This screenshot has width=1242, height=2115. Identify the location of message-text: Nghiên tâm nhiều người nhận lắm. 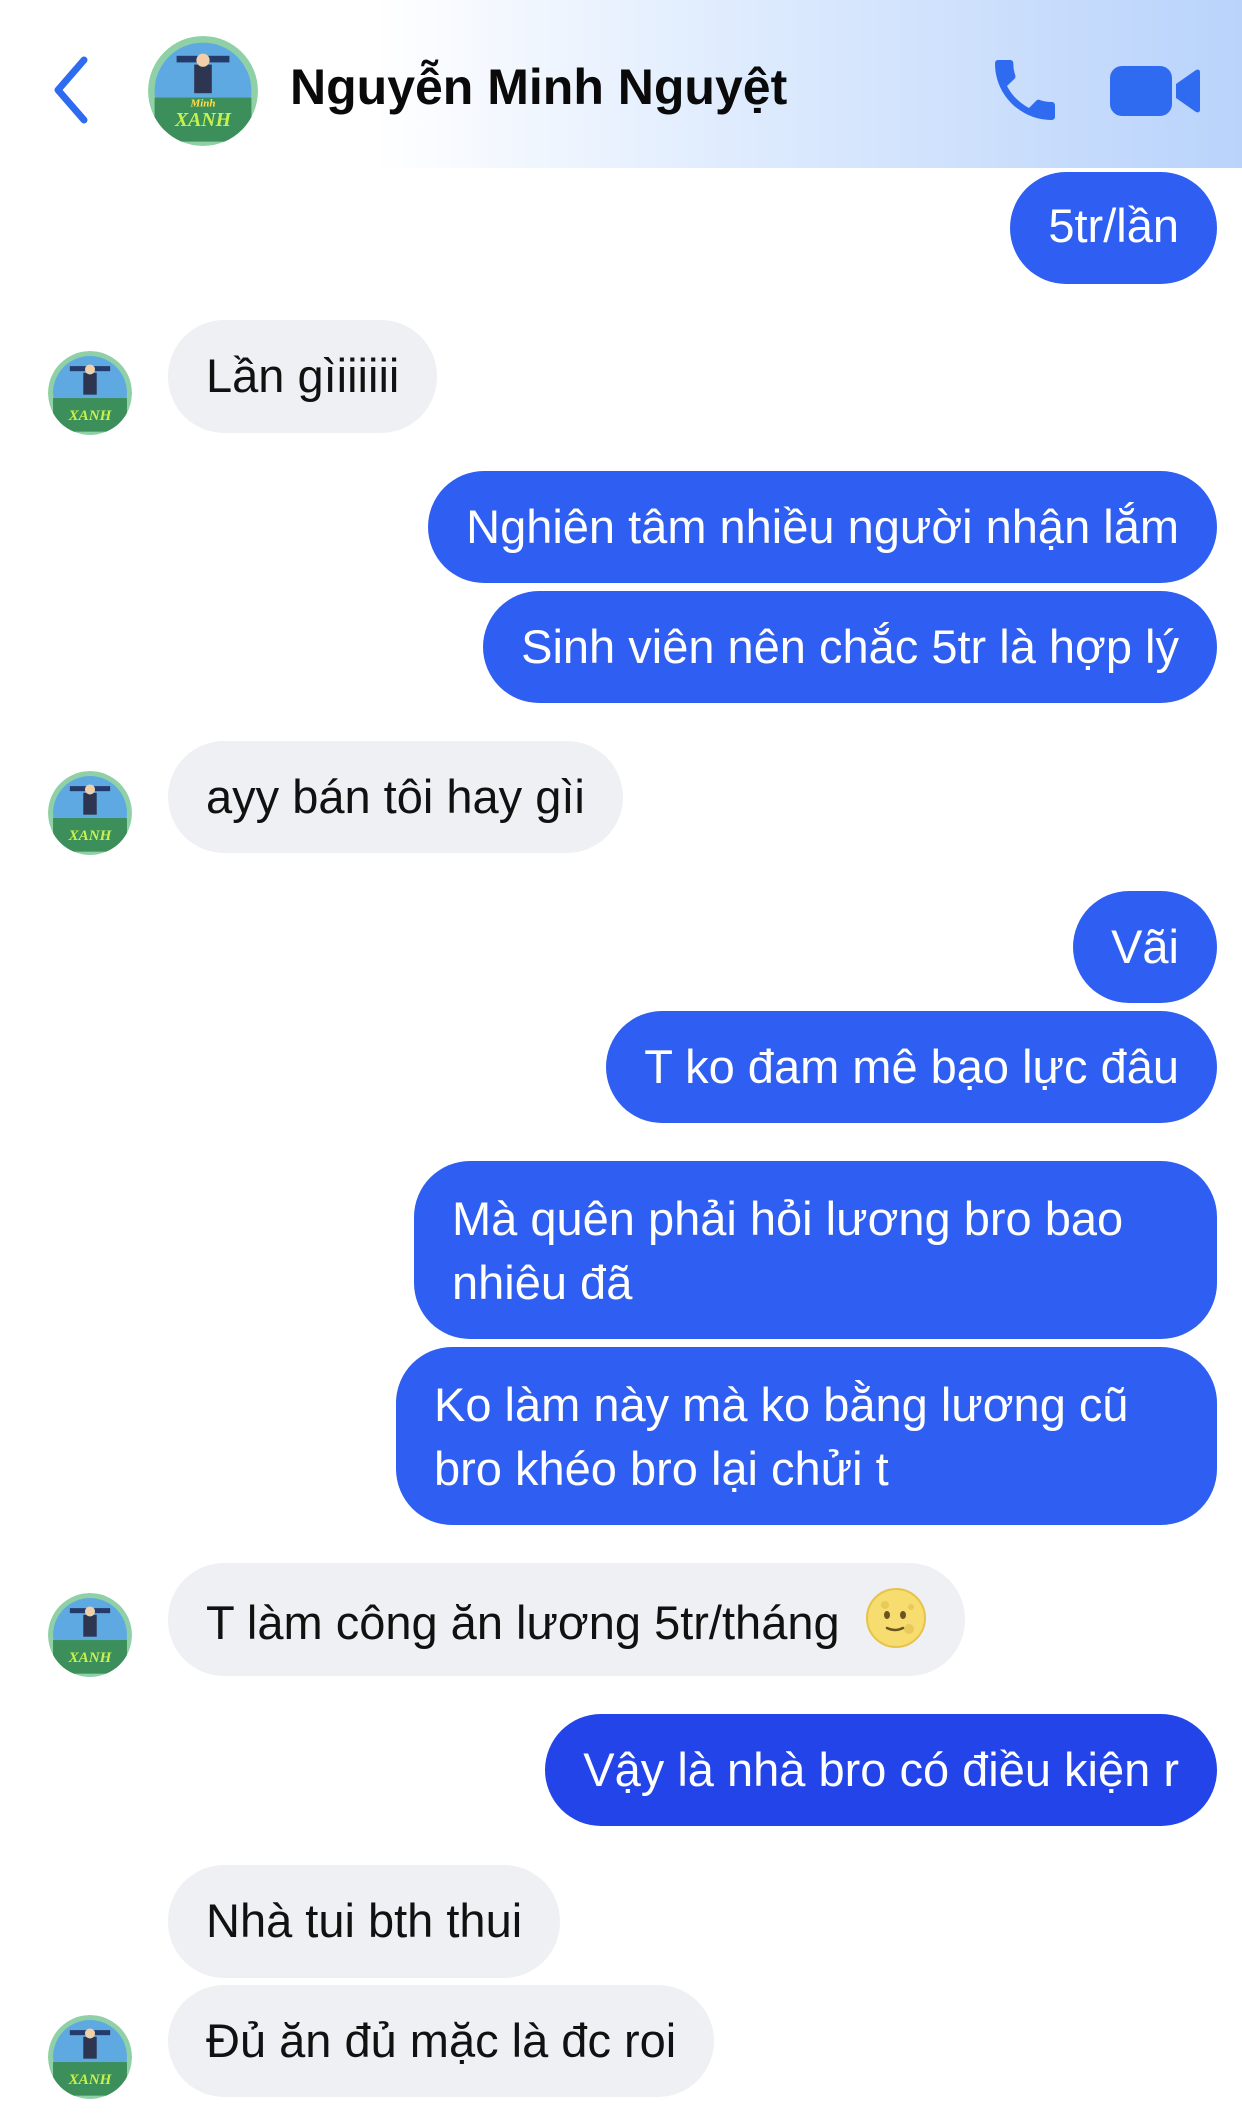
(822, 526).